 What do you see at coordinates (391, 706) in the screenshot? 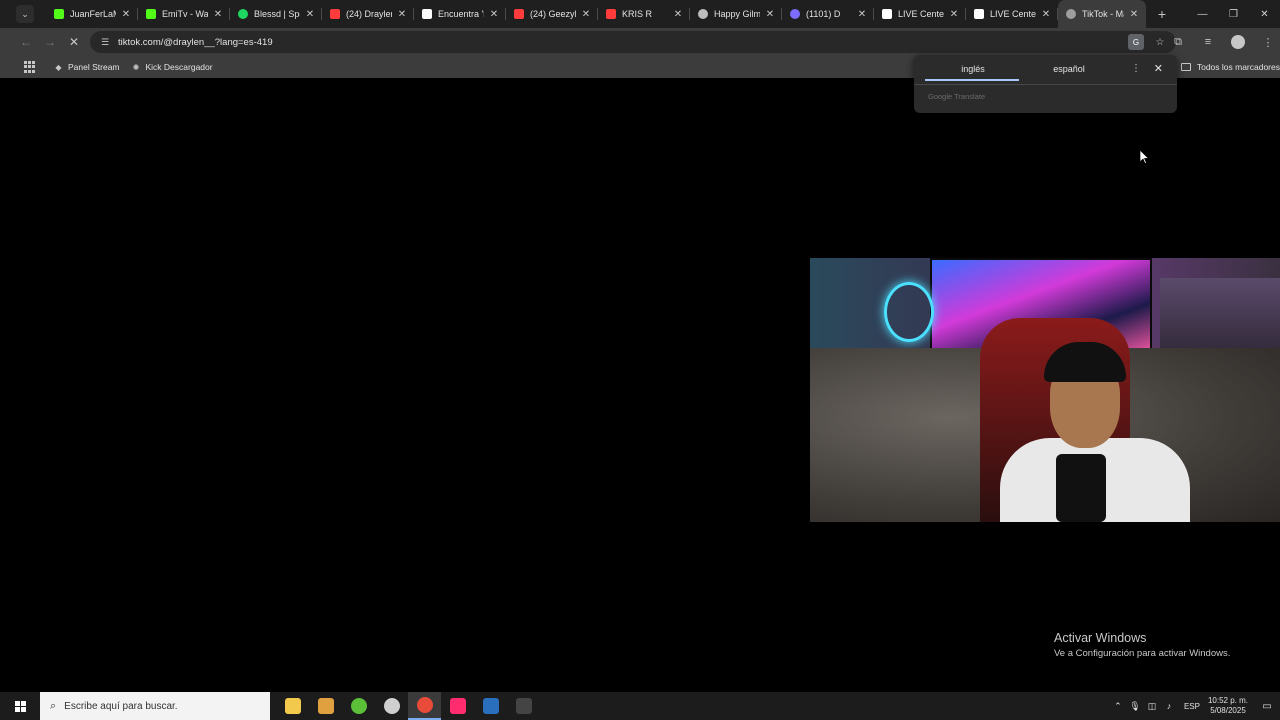
I see `taskbar-app-obs-studio` at bounding box center [391, 706].